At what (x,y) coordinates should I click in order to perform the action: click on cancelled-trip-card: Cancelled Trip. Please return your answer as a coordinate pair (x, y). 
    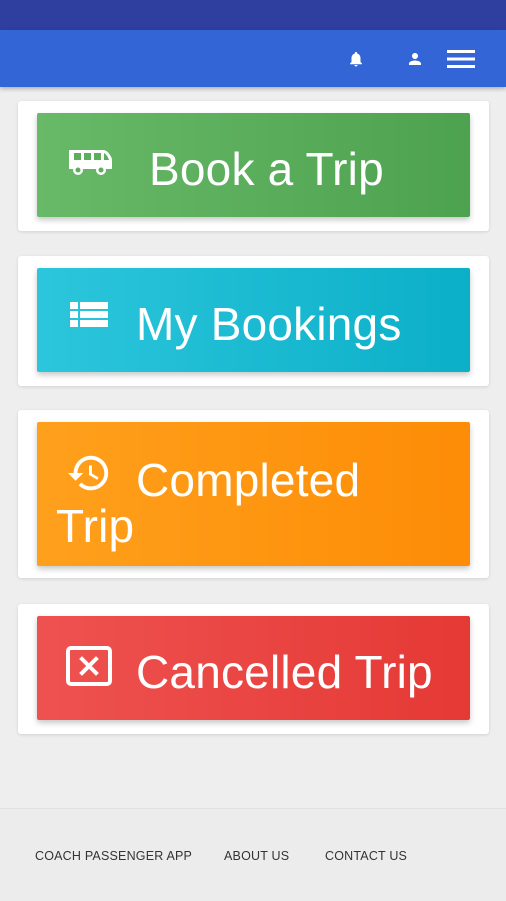
    Looking at the image, I should click on (253, 669).